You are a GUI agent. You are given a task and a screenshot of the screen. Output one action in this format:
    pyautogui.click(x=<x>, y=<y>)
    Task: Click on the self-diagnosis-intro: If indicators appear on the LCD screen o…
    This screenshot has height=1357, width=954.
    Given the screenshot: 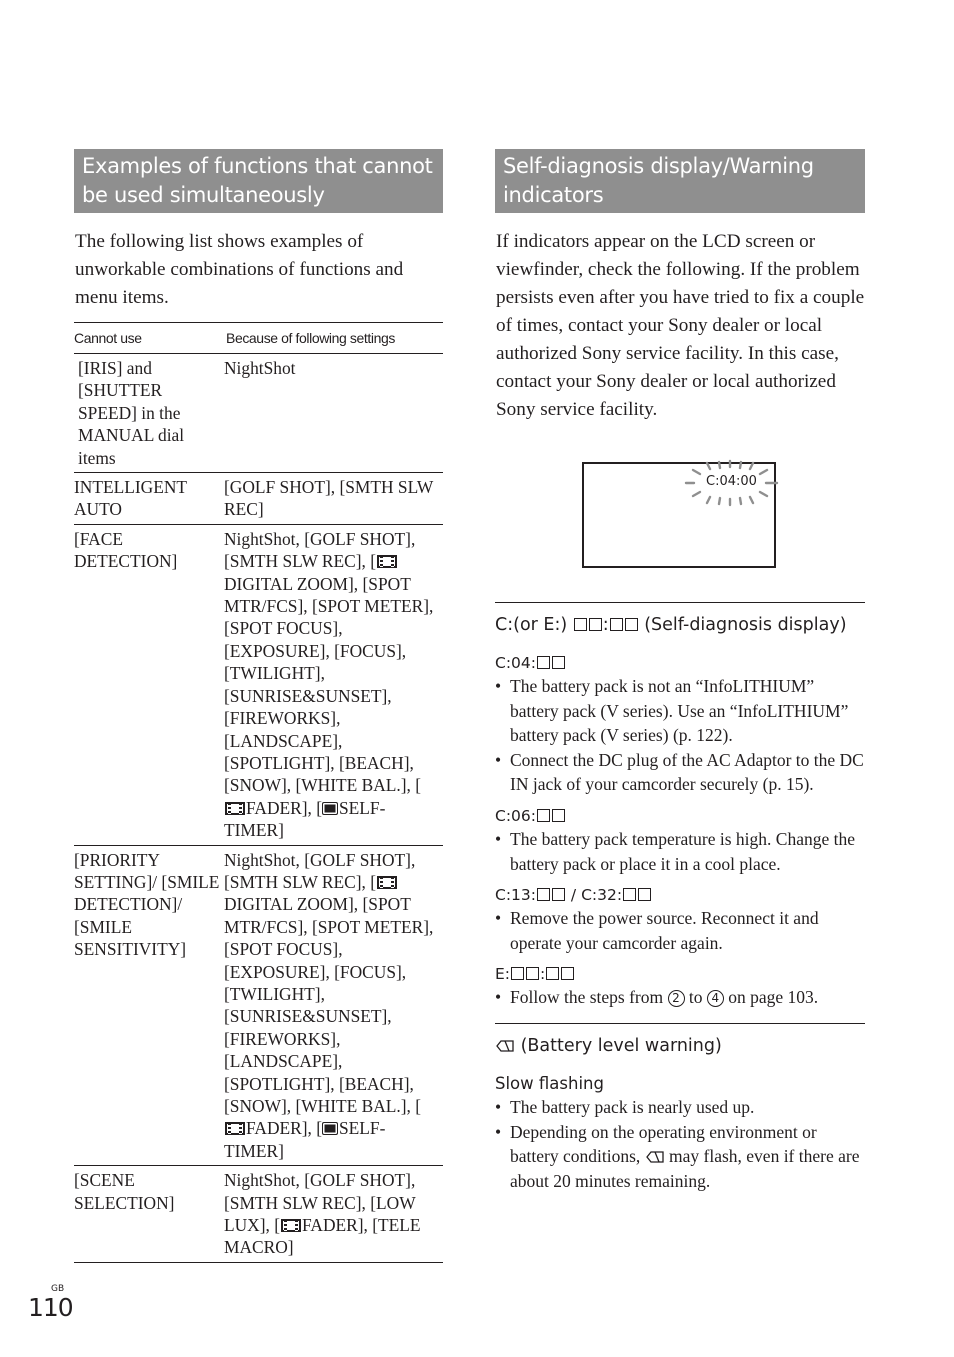 What is the action you would take?
    pyautogui.click(x=680, y=325)
    